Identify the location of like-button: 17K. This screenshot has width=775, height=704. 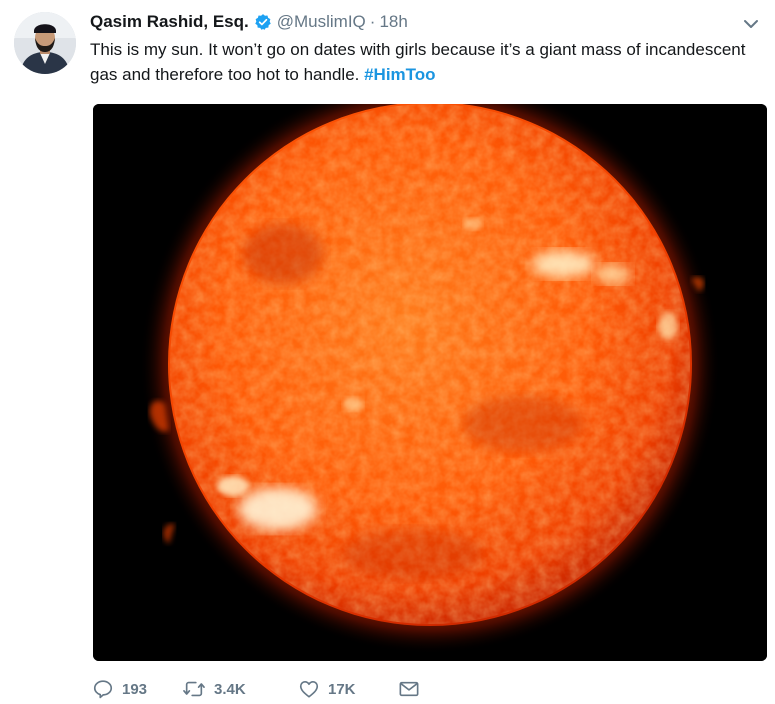
(348, 689).